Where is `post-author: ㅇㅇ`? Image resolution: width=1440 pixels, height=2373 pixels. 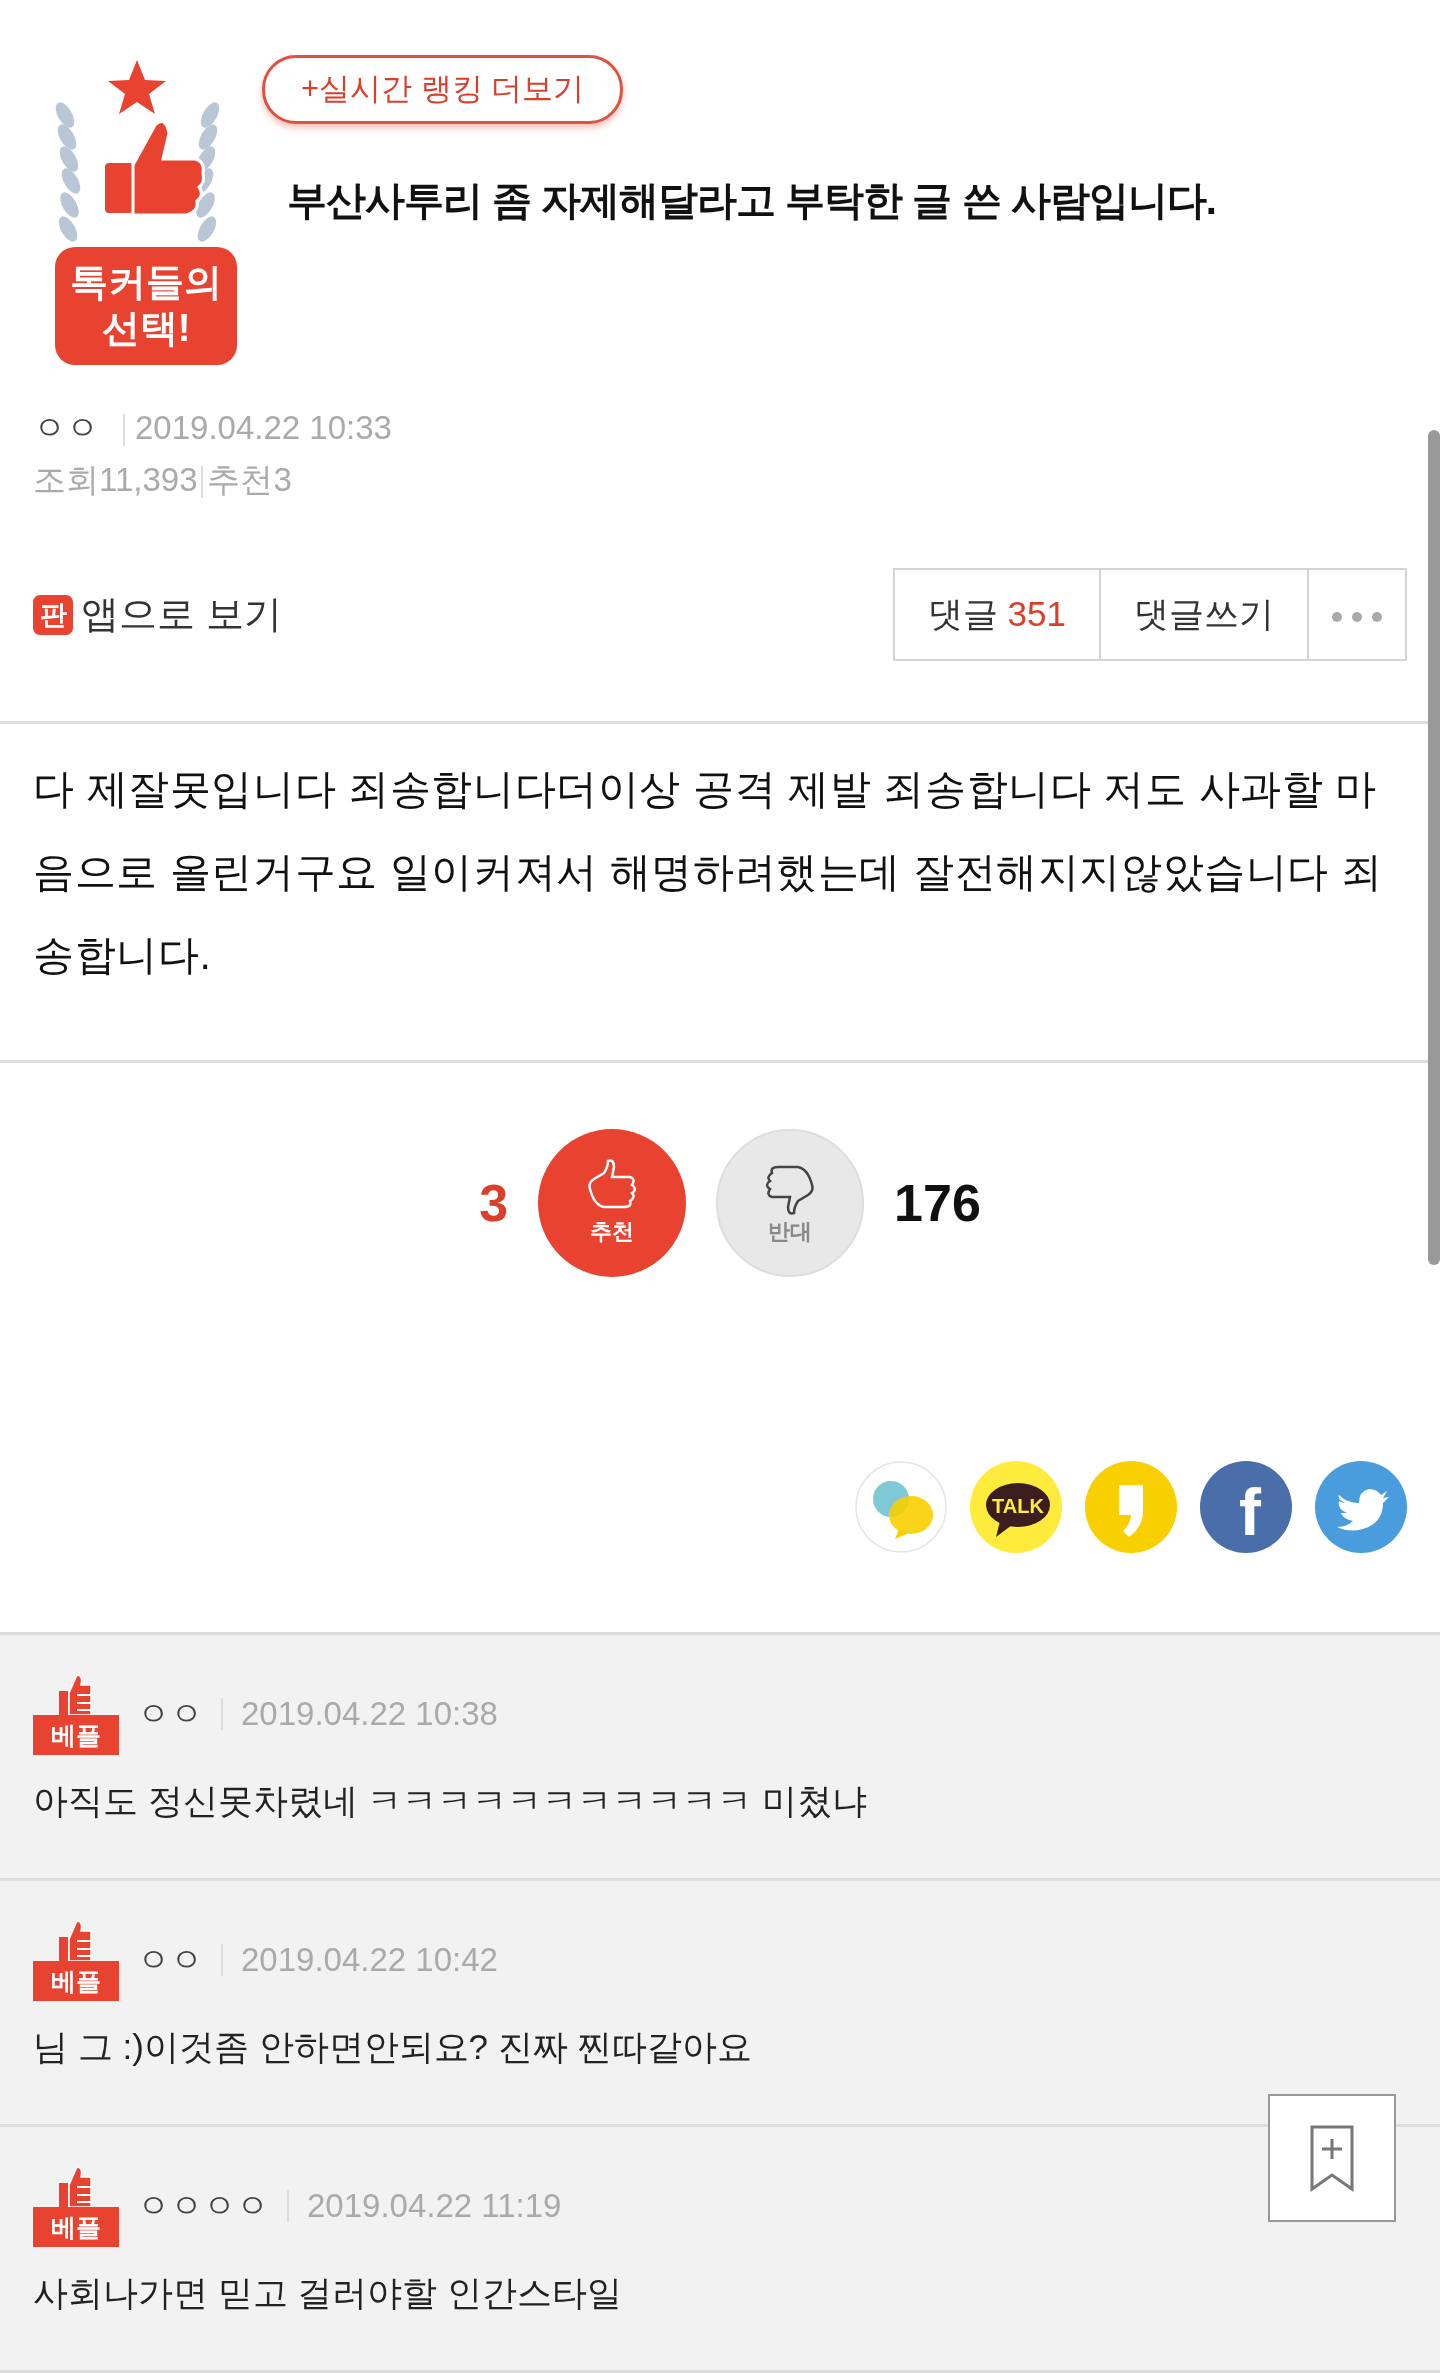
post-author: ㅇㅇ is located at coordinates (66, 427).